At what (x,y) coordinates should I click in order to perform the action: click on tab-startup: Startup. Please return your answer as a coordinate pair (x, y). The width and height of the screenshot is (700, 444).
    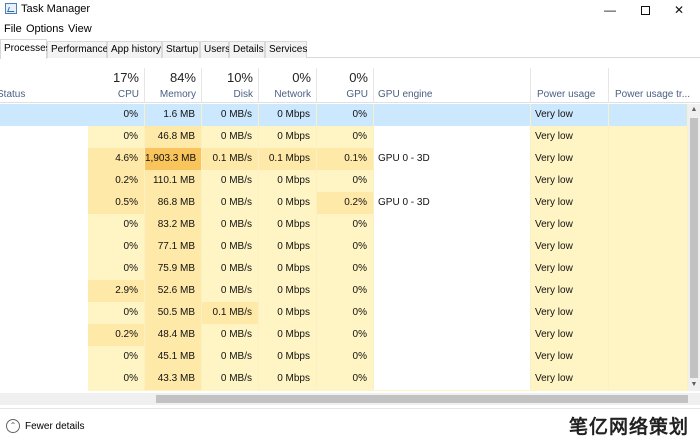
    Looking at the image, I should click on (181, 49).